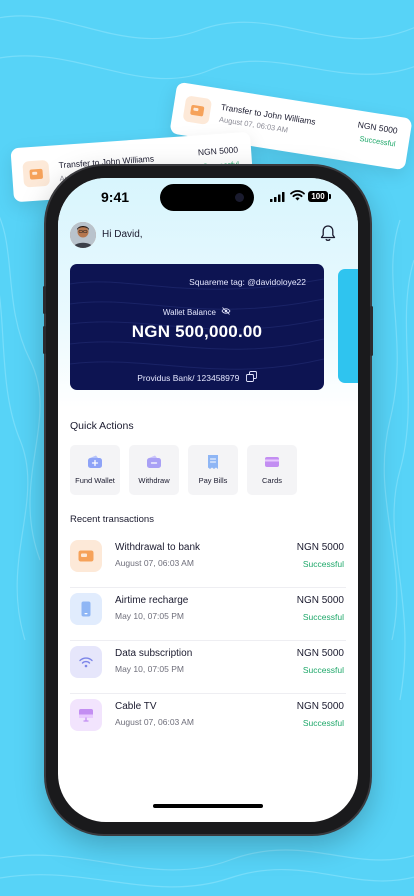  Describe the element at coordinates (154, 653) in the screenshot. I see `transaction-title: Data subscription` at that location.